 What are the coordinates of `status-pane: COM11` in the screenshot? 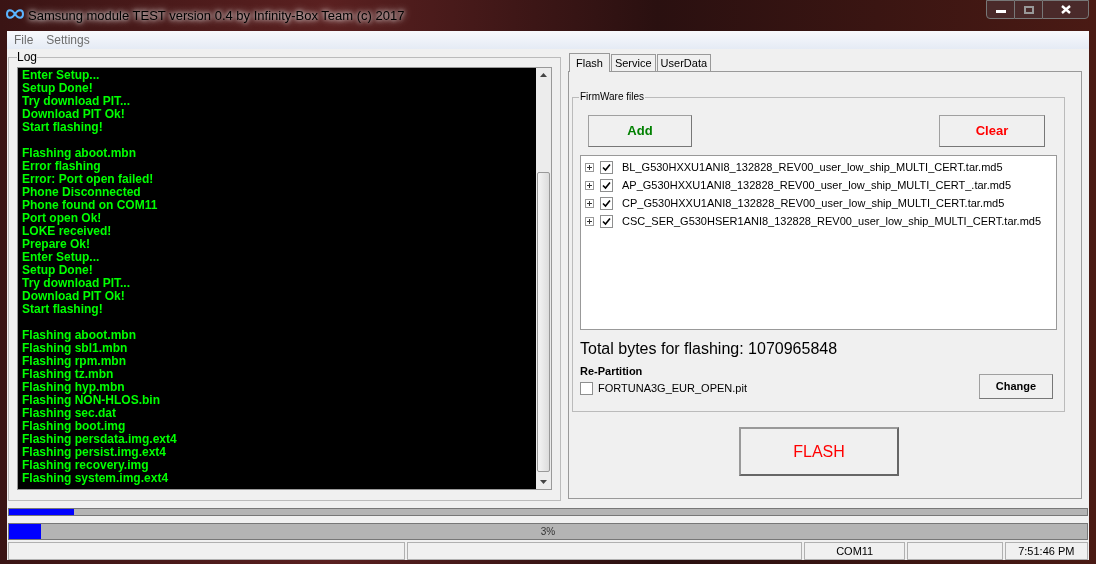 It's located at (855, 551).